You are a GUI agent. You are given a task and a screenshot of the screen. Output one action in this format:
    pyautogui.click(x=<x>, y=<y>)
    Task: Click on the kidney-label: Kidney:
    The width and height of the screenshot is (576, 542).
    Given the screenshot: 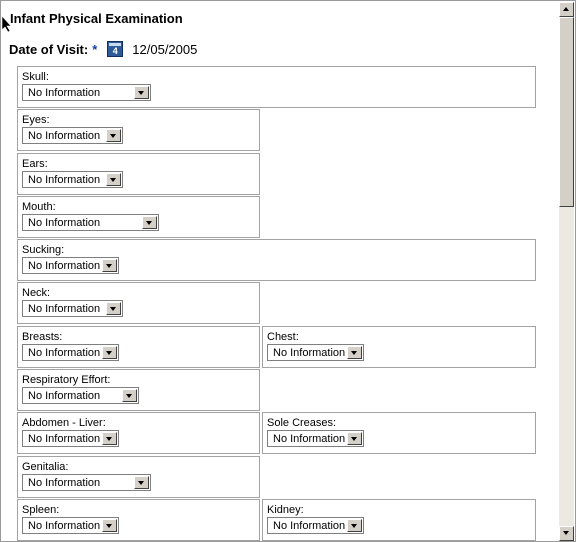 What is the action you would take?
    pyautogui.click(x=285, y=510)
    